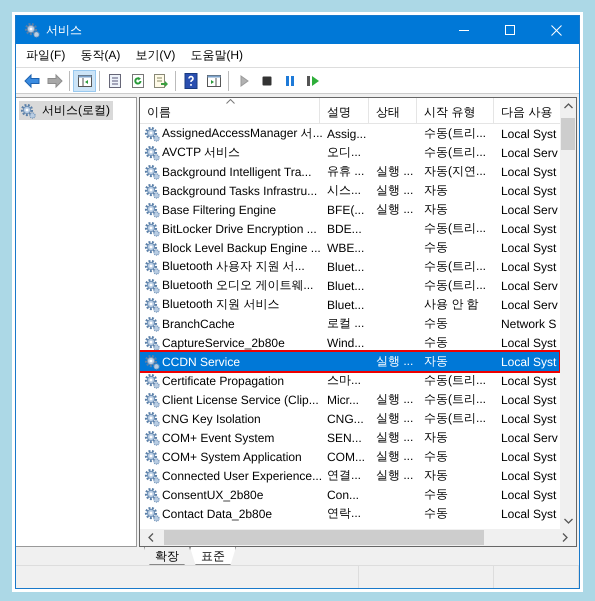 The image size is (595, 601). I want to click on back-arrow-icon, so click(32, 80).